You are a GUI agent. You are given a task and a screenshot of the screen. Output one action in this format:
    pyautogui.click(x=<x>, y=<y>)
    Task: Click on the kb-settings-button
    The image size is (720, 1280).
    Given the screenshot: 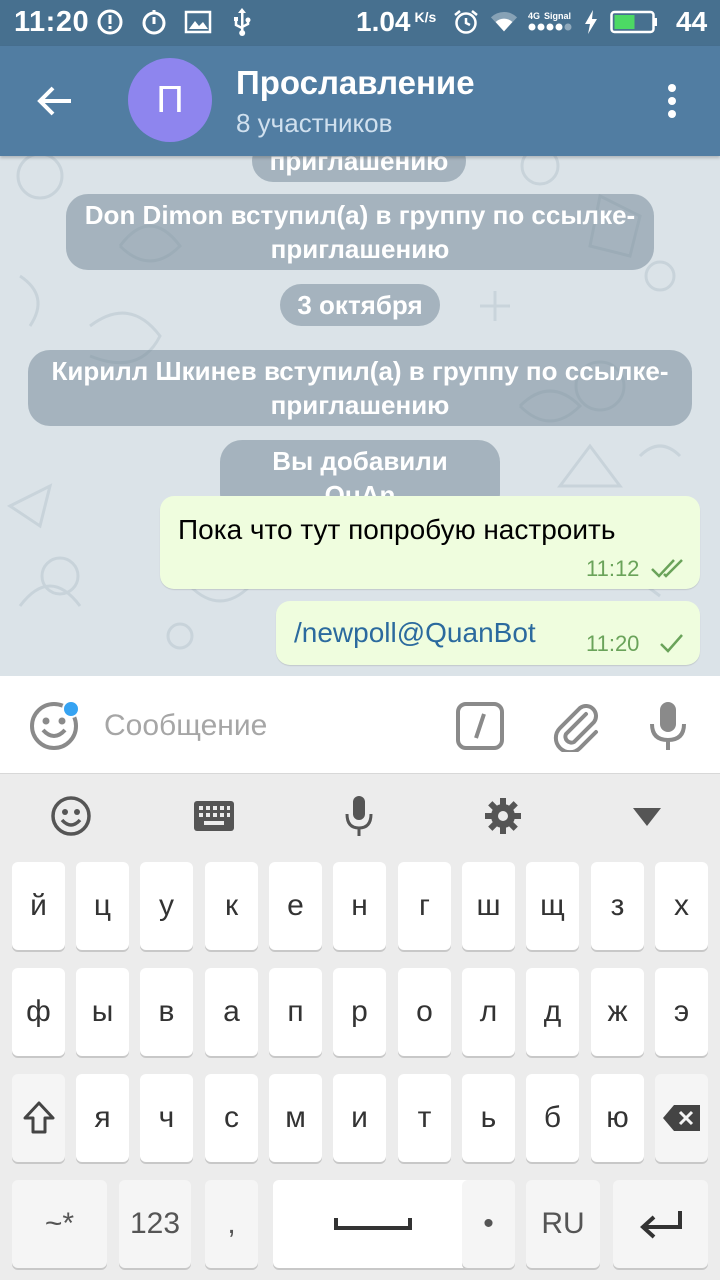 What is the action you would take?
    pyautogui.click(x=503, y=816)
    